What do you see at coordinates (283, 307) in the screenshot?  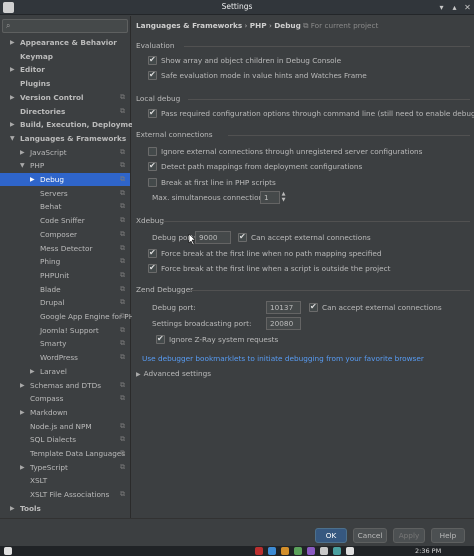 I see `zend-port-input: 10137` at bounding box center [283, 307].